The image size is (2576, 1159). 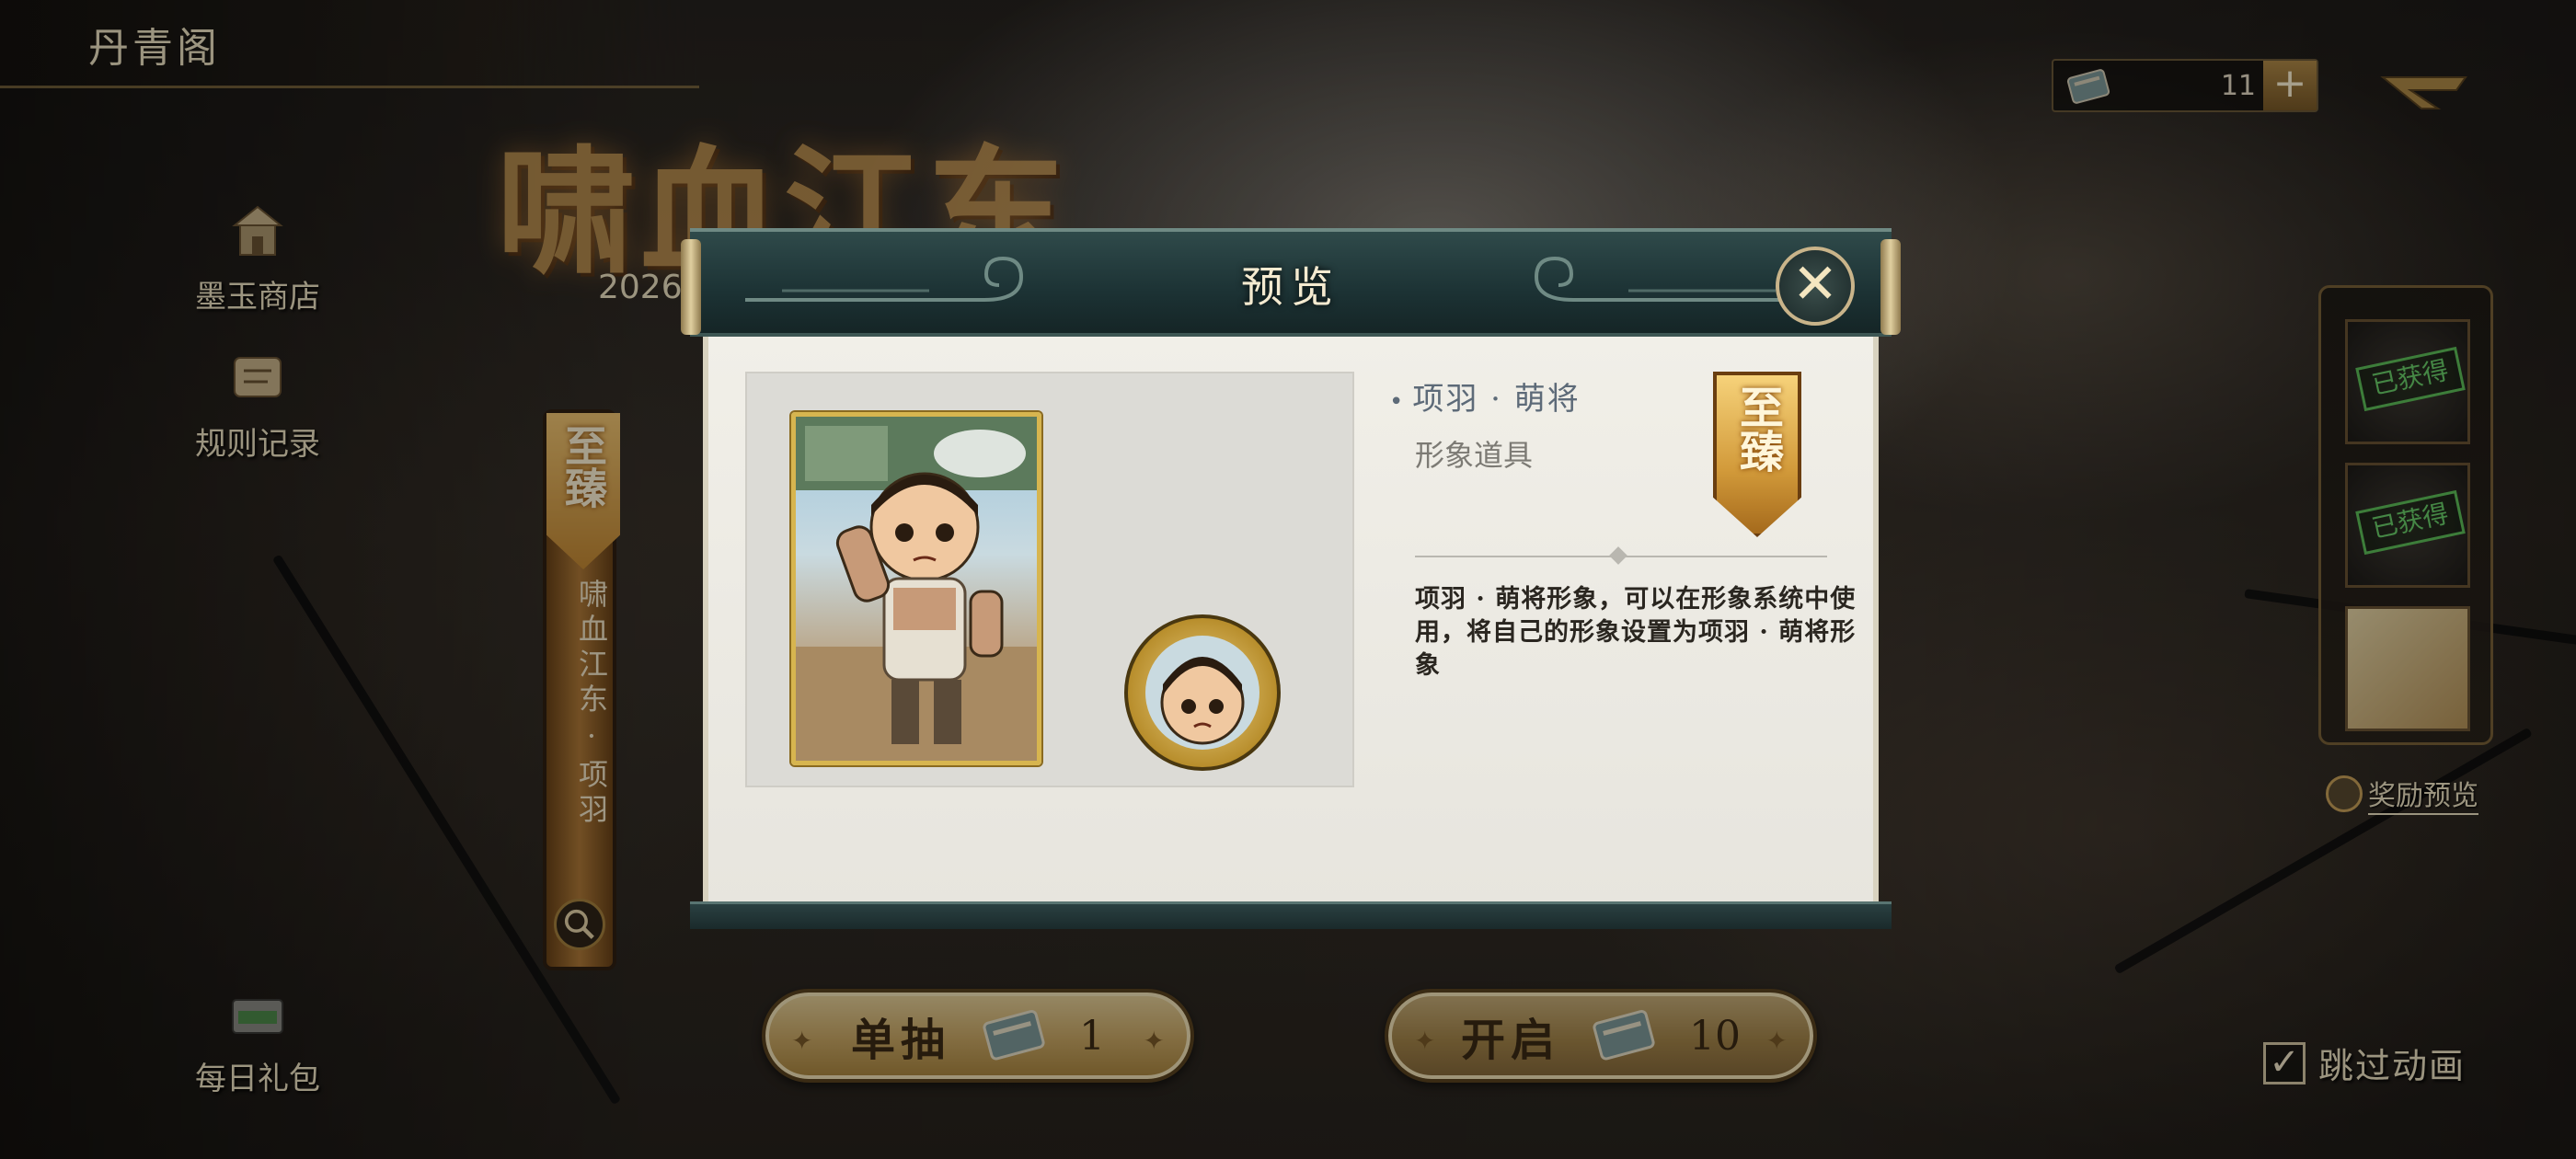 I want to click on item-description: 项羽 · 萌将形象，可以在形象系统中使用，将自己的形象设置为项羽 · 萌将形象, so click(x=1636, y=632).